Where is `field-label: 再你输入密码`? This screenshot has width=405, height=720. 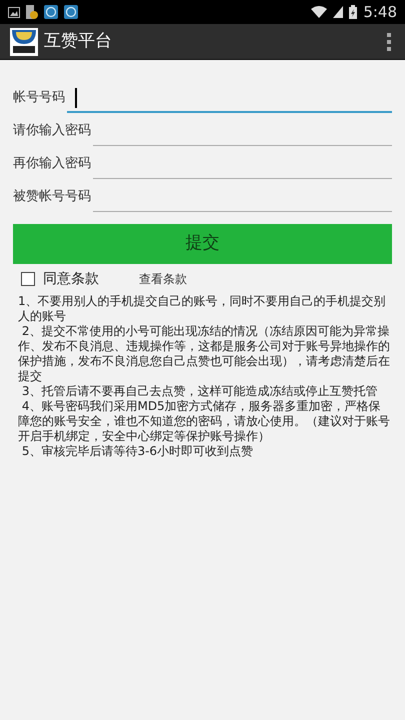 field-label: 再你输入密码 is located at coordinates (52, 163).